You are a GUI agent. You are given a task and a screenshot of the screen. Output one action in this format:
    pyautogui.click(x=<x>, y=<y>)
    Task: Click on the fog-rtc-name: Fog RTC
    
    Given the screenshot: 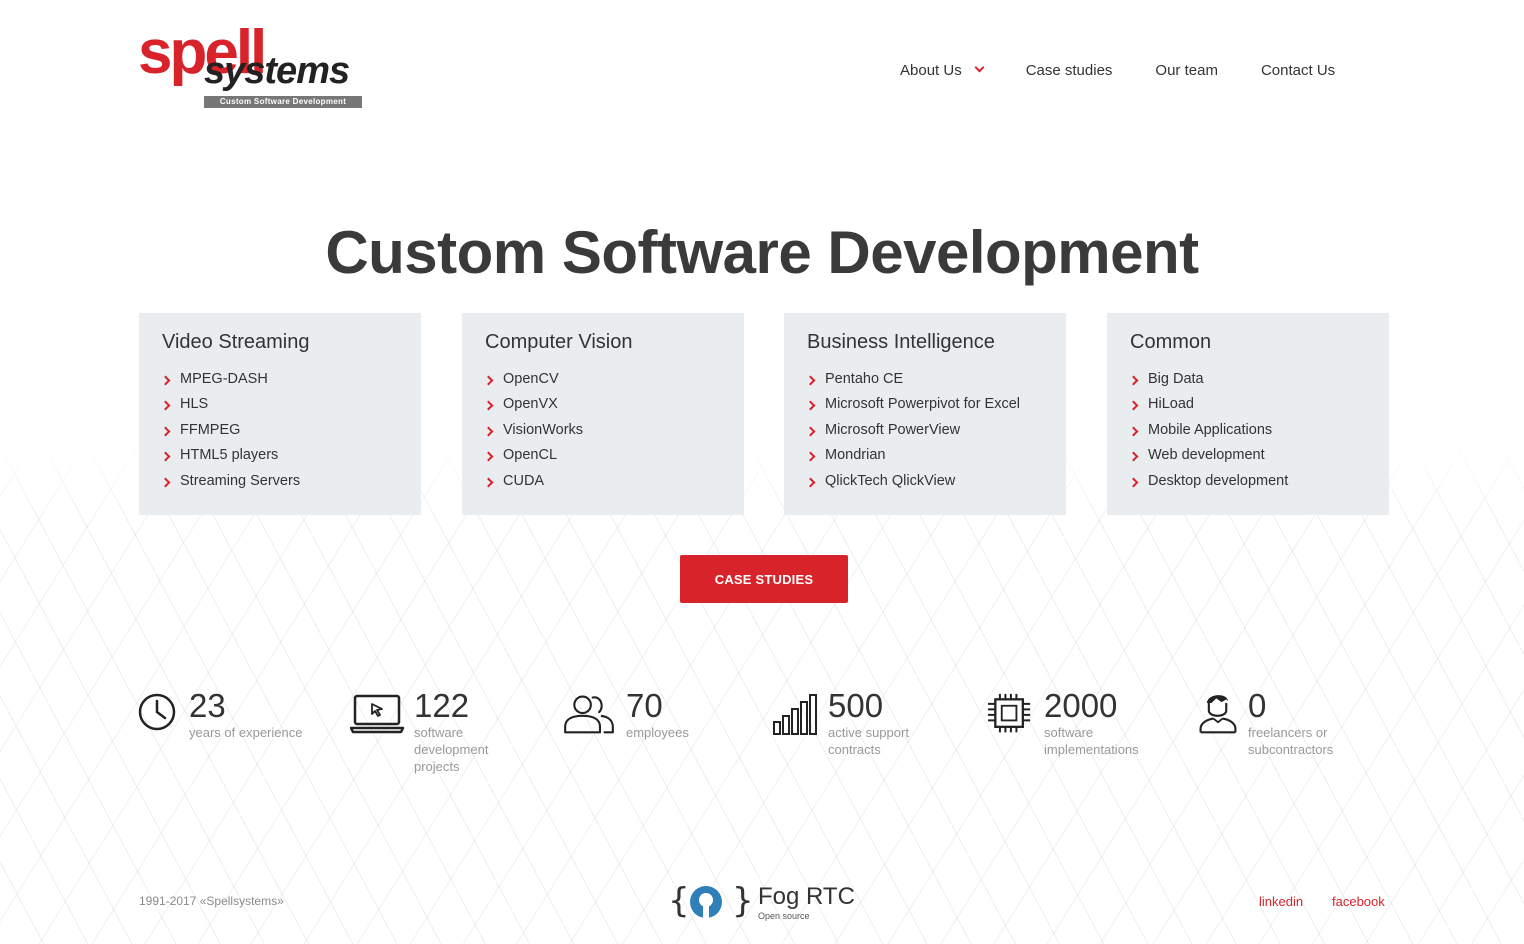 What is the action you would take?
    pyautogui.click(x=806, y=896)
    